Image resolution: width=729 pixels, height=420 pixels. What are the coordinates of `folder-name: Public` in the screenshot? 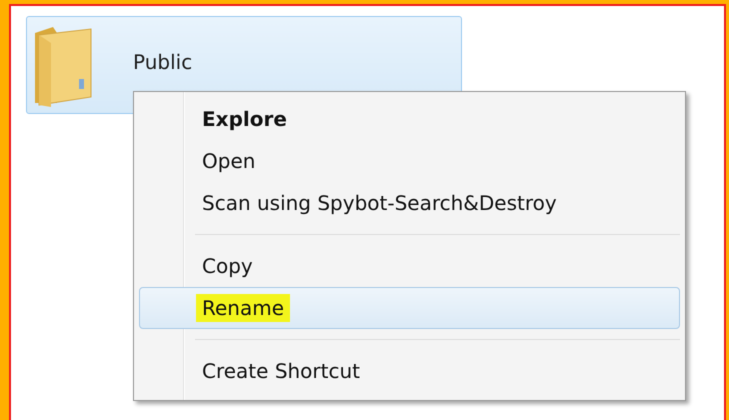 It's located at (162, 62).